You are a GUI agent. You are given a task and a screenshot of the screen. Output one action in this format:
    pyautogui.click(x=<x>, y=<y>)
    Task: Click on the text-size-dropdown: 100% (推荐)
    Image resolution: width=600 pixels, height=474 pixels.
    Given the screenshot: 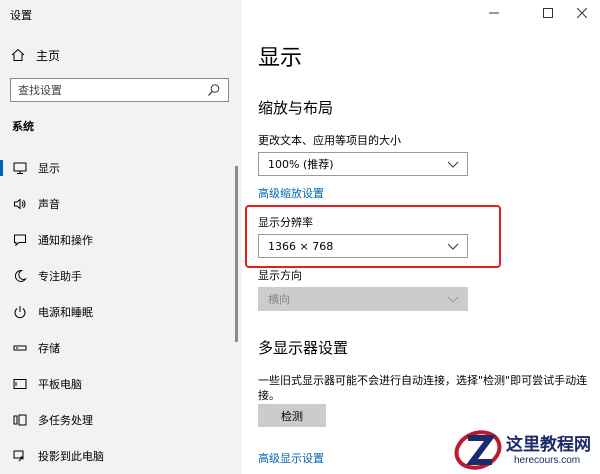 What is the action you would take?
    pyautogui.click(x=363, y=164)
    